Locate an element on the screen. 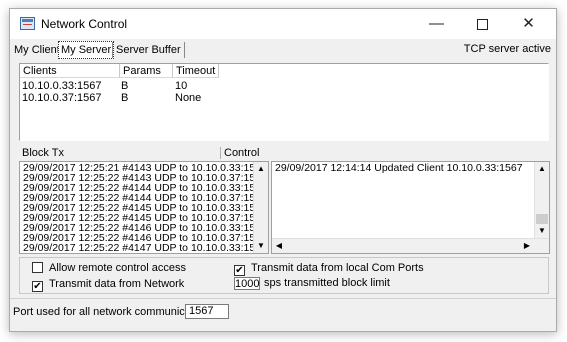  column-header-params: Params is located at coordinates (146, 71).